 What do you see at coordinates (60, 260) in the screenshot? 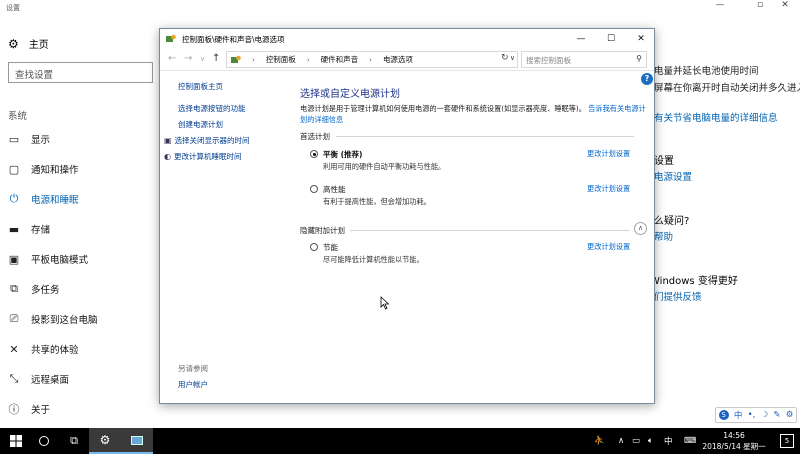
I see `nav-label: 平板电脑模式` at bounding box center [60, 260].